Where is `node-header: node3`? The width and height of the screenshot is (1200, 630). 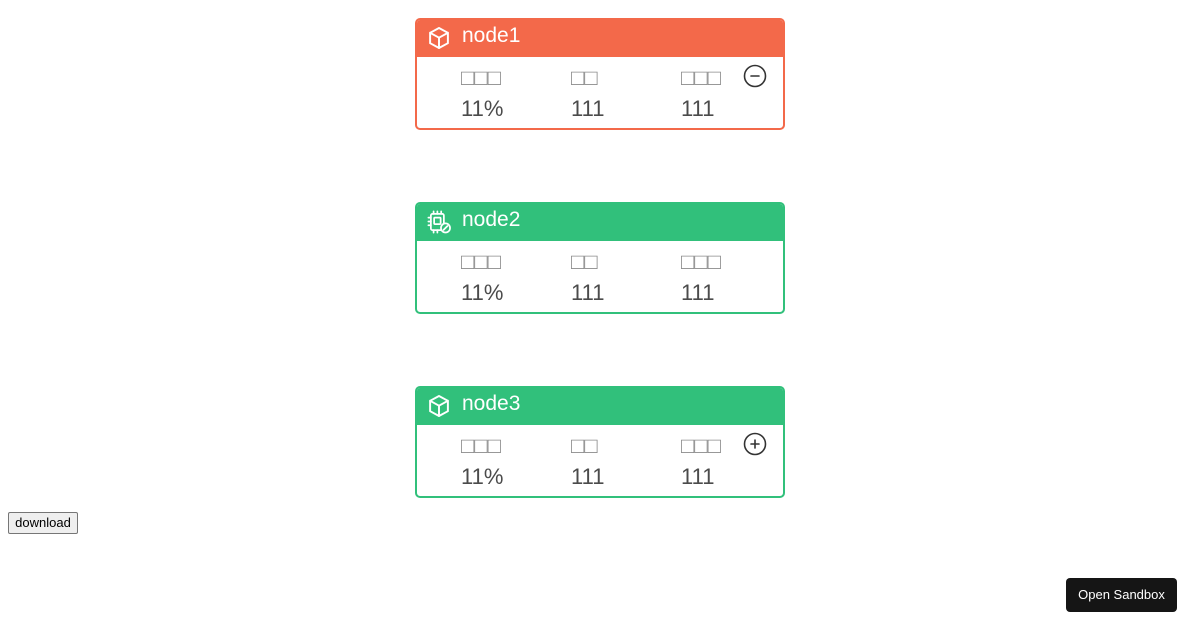
node-header: node3 is located at coordinates (600, 406).